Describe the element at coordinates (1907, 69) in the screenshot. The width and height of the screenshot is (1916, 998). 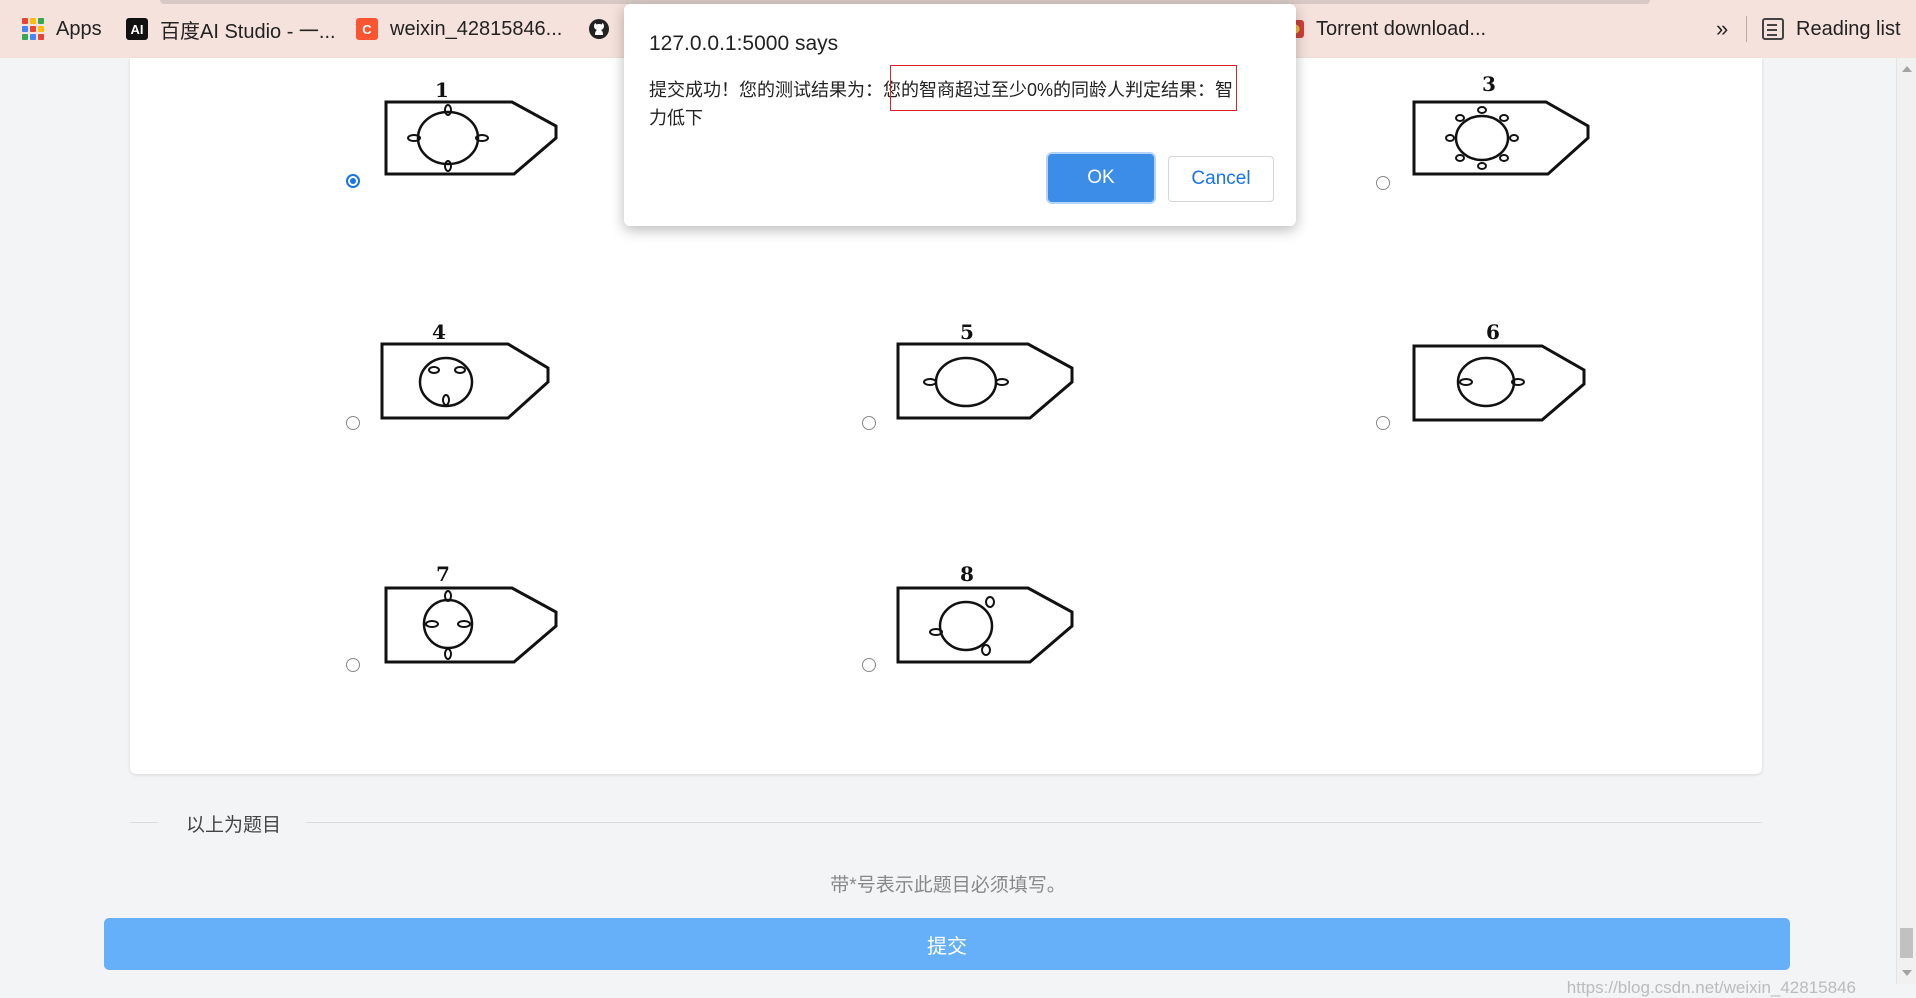
I see `scroll-up-arrow-icon` at that location.